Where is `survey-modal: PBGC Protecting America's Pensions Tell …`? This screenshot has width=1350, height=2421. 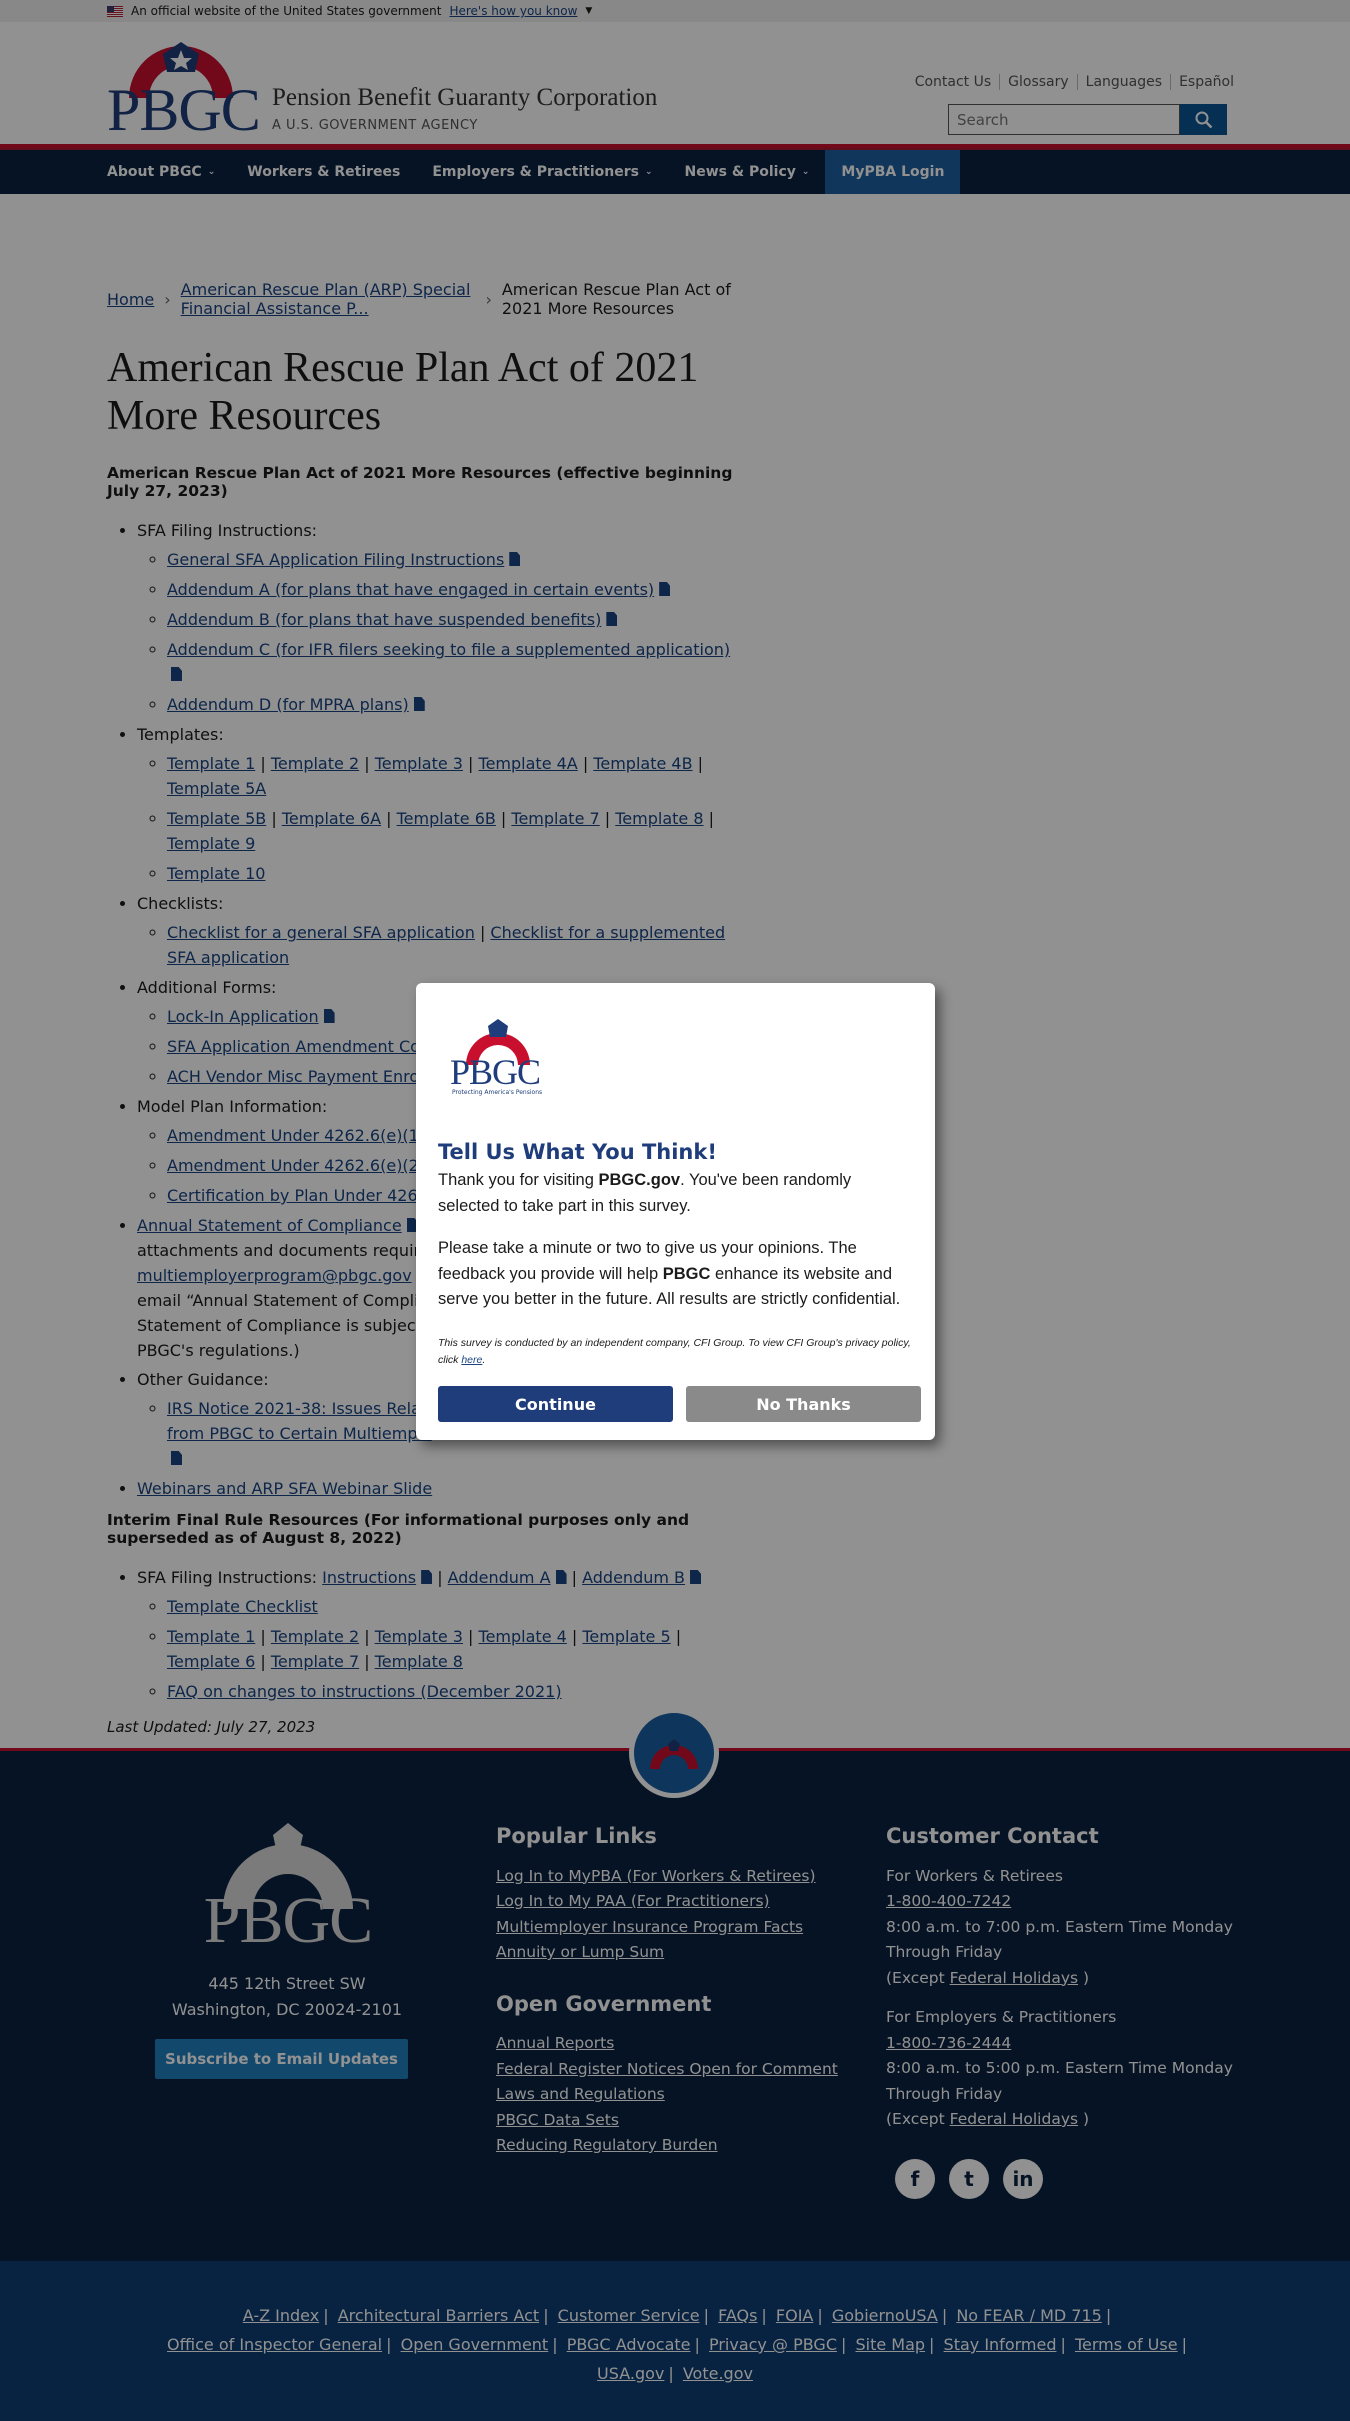 survey-modal: PBGC Protecting America's Pensions Tell … is located at coordinates (675, 1211).